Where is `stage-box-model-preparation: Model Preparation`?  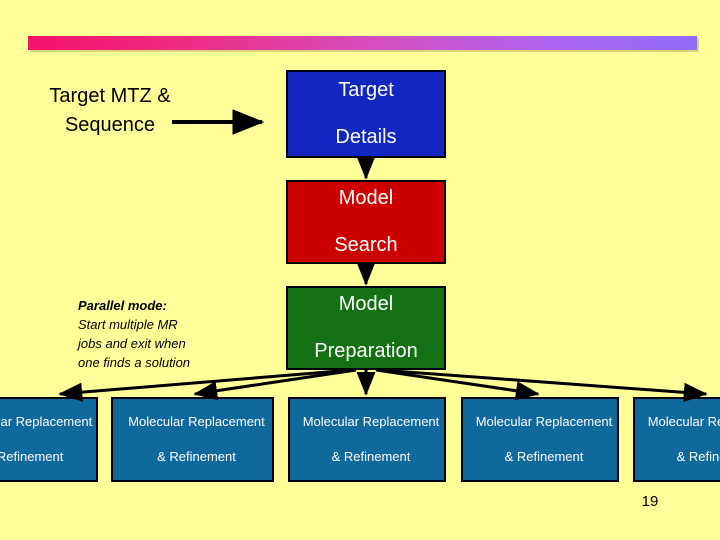 stage-box-model-preparation: Model Preparation is located at coordinates (366, 328).